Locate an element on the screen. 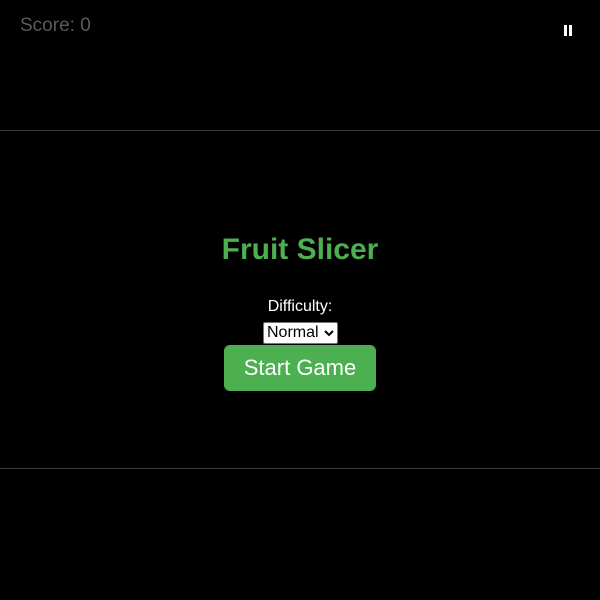 The width and height of the screenshot is (600, 600). difficulty-selected-value: Normal is located at coordinates (293, 332).